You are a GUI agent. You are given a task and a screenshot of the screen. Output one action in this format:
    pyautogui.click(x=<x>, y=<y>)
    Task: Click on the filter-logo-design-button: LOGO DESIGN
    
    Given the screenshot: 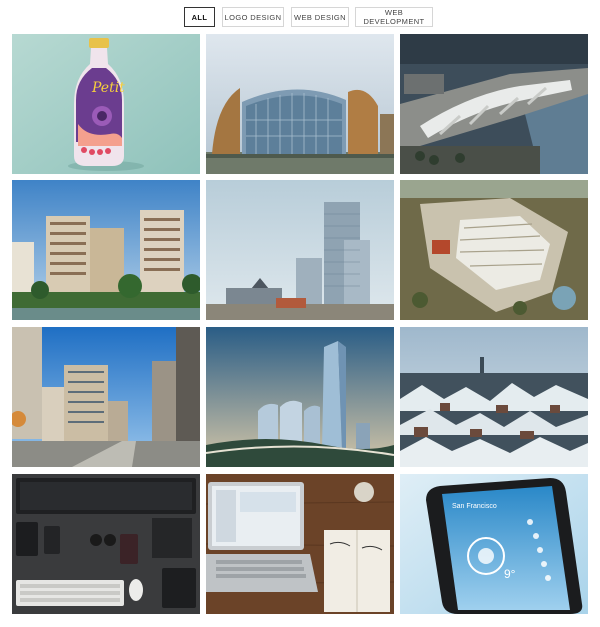 What is the action you would take?
    pyautogui.click(x=253, y=17)
    